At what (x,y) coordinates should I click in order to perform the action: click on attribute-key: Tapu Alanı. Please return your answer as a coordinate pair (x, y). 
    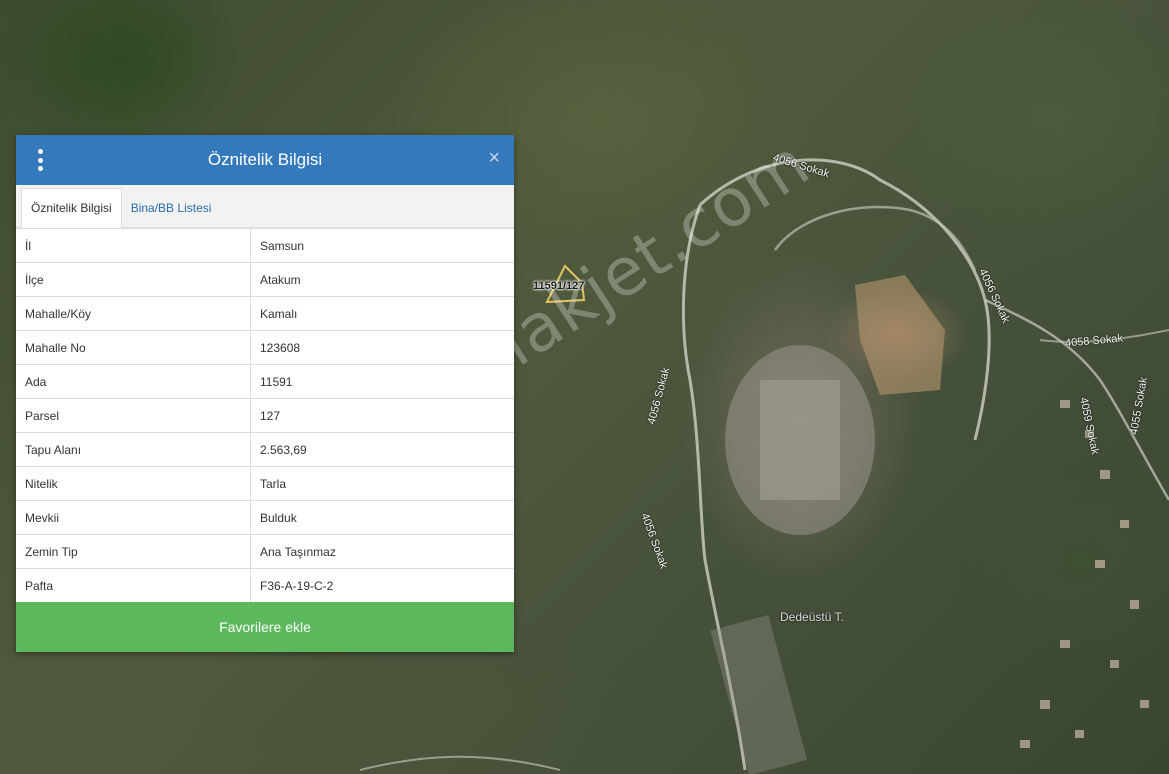
    Looking at the image, I should click on (133, 449).